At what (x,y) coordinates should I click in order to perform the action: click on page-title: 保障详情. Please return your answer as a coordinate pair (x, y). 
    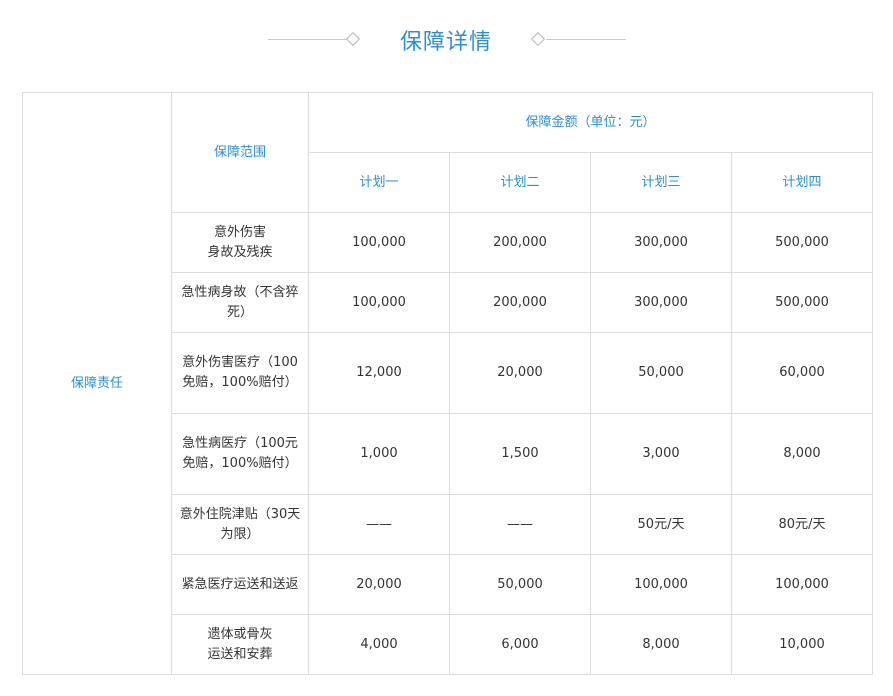
    Looking at the image, I should click on (445, 42).